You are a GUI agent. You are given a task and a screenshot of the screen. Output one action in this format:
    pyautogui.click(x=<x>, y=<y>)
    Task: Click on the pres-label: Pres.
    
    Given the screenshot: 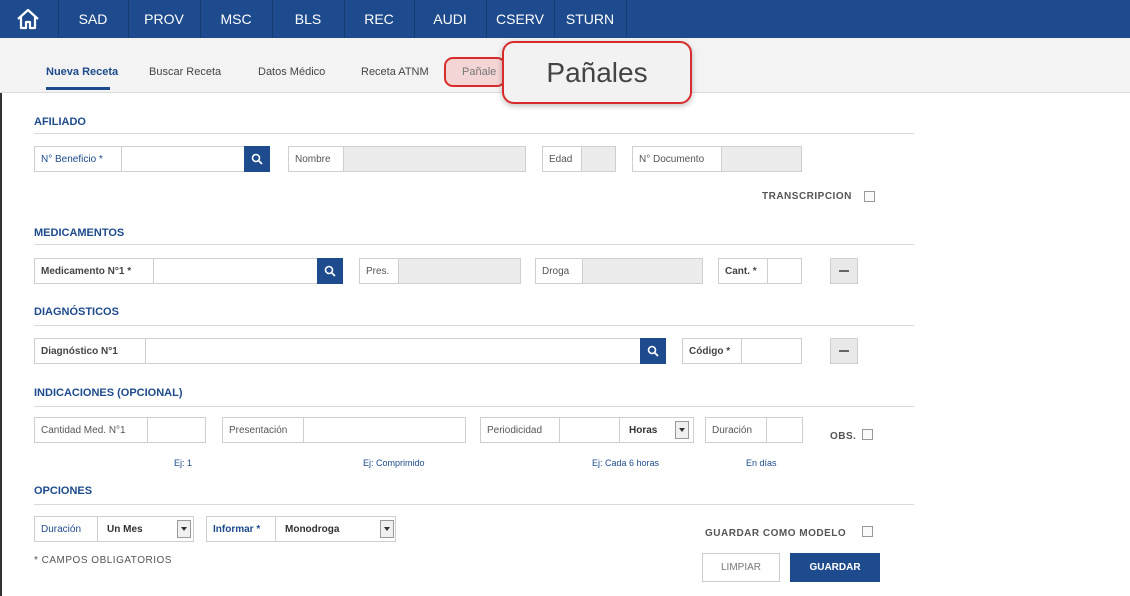 What is the action you would take?
    pyautogui.click(x=378, y=271)
    